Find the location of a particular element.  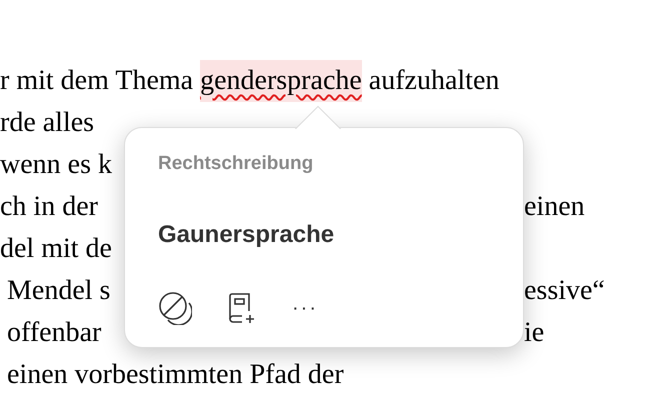

text-line: ch in der is located at coordinates (49, 206).